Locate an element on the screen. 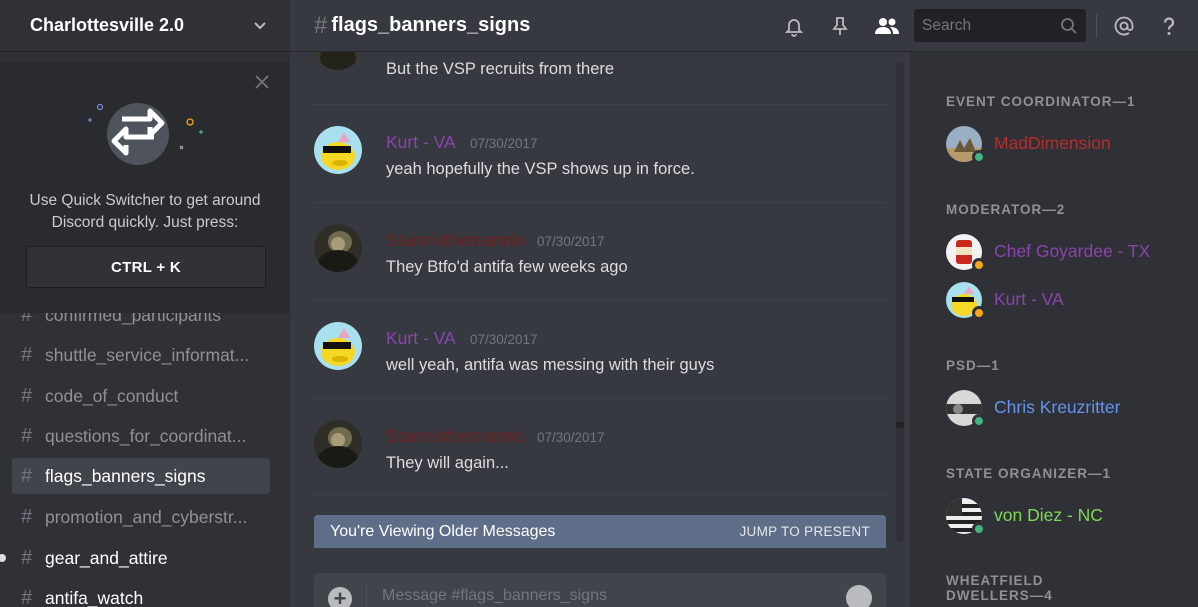  unread-indicator is located at coordinates (3, 558).